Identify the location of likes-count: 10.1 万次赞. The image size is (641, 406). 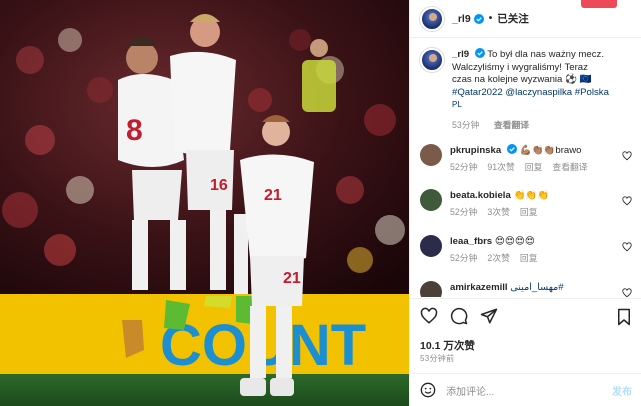
(447, 345).